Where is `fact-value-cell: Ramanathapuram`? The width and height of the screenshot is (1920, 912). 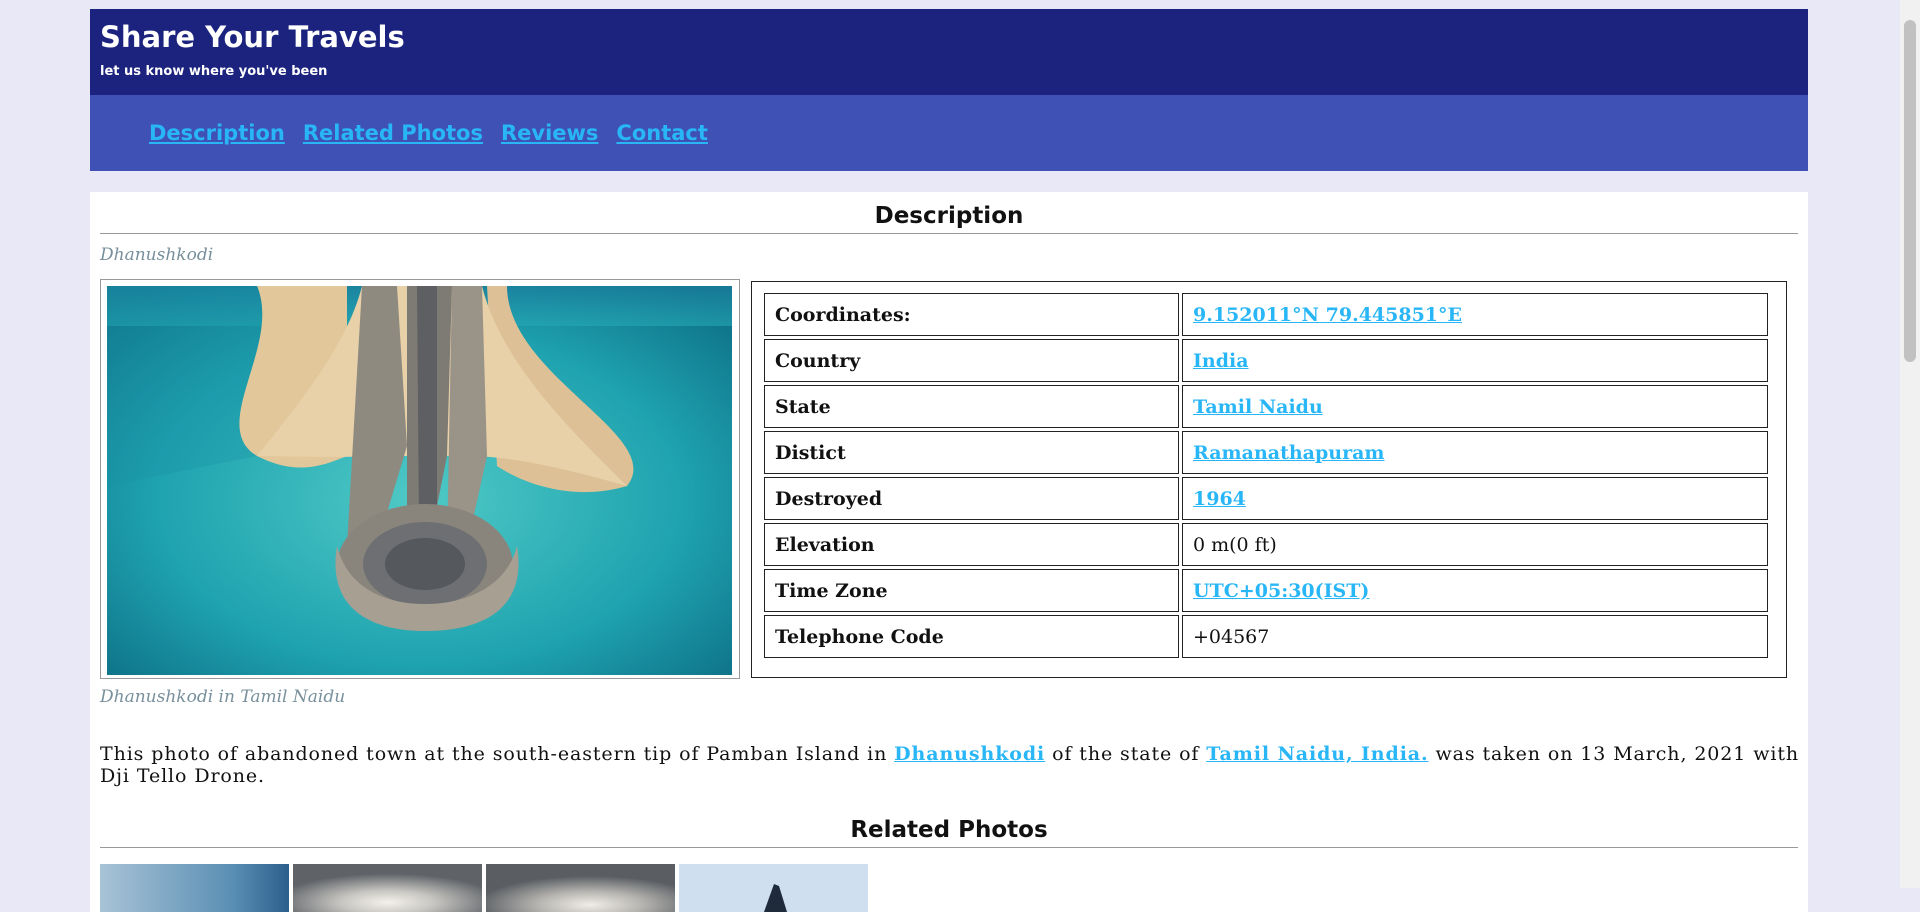
fact-value-cell: Ramanathapuram is located at coordinates (1475, 452).